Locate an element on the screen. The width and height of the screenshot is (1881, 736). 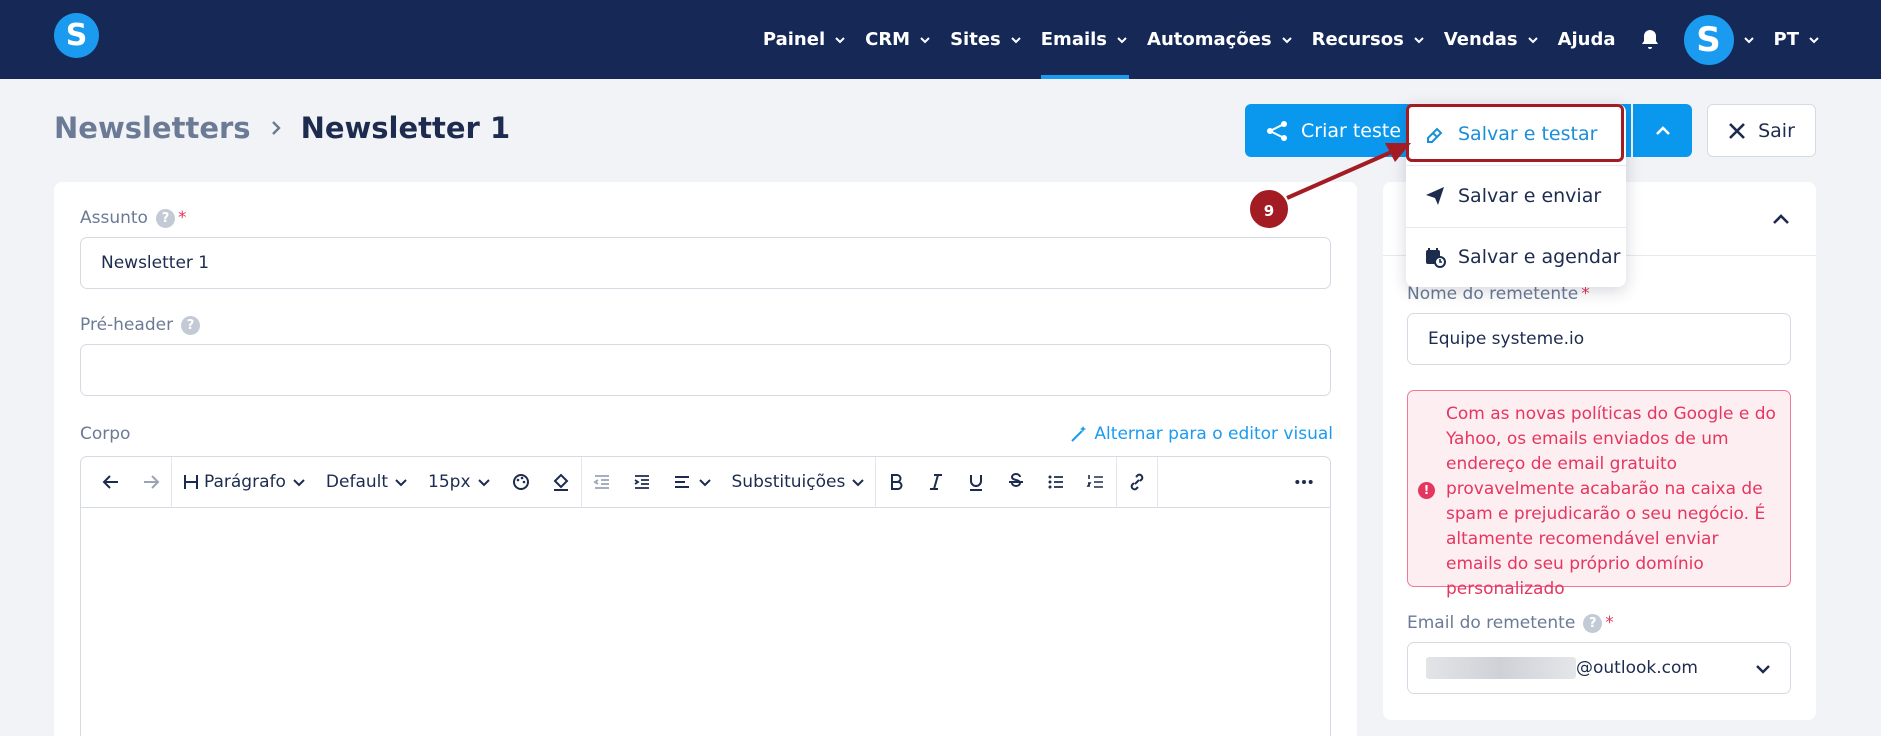
arrow-left-icon is located at coordinates (110, 482).